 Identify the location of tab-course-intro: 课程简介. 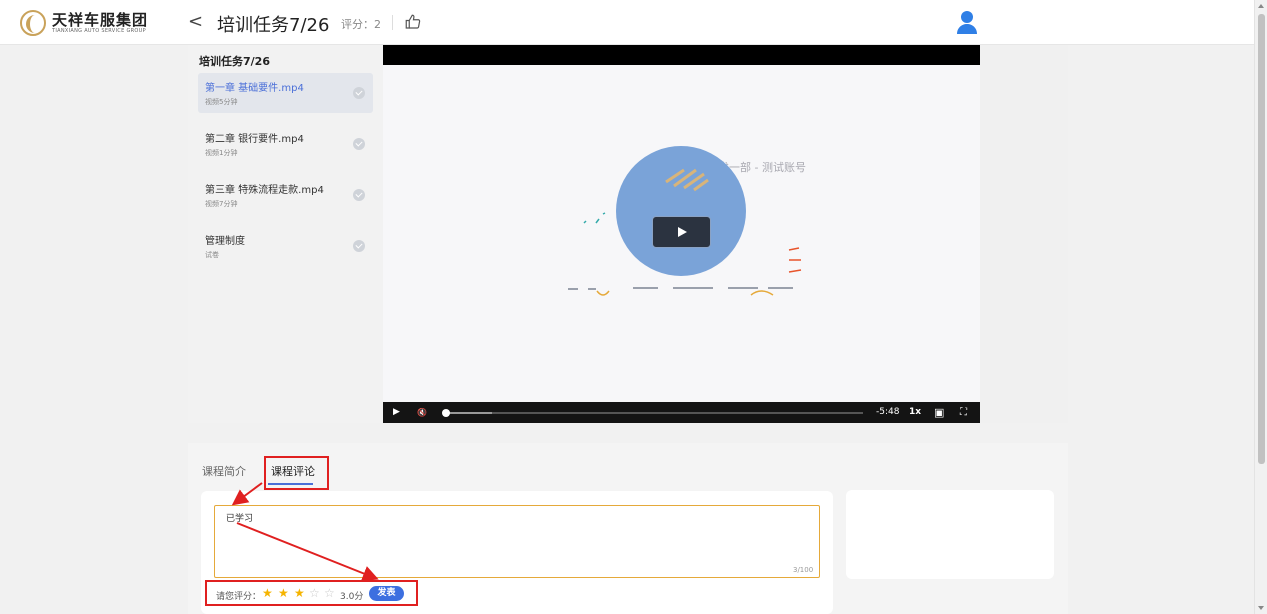
(224, 471).